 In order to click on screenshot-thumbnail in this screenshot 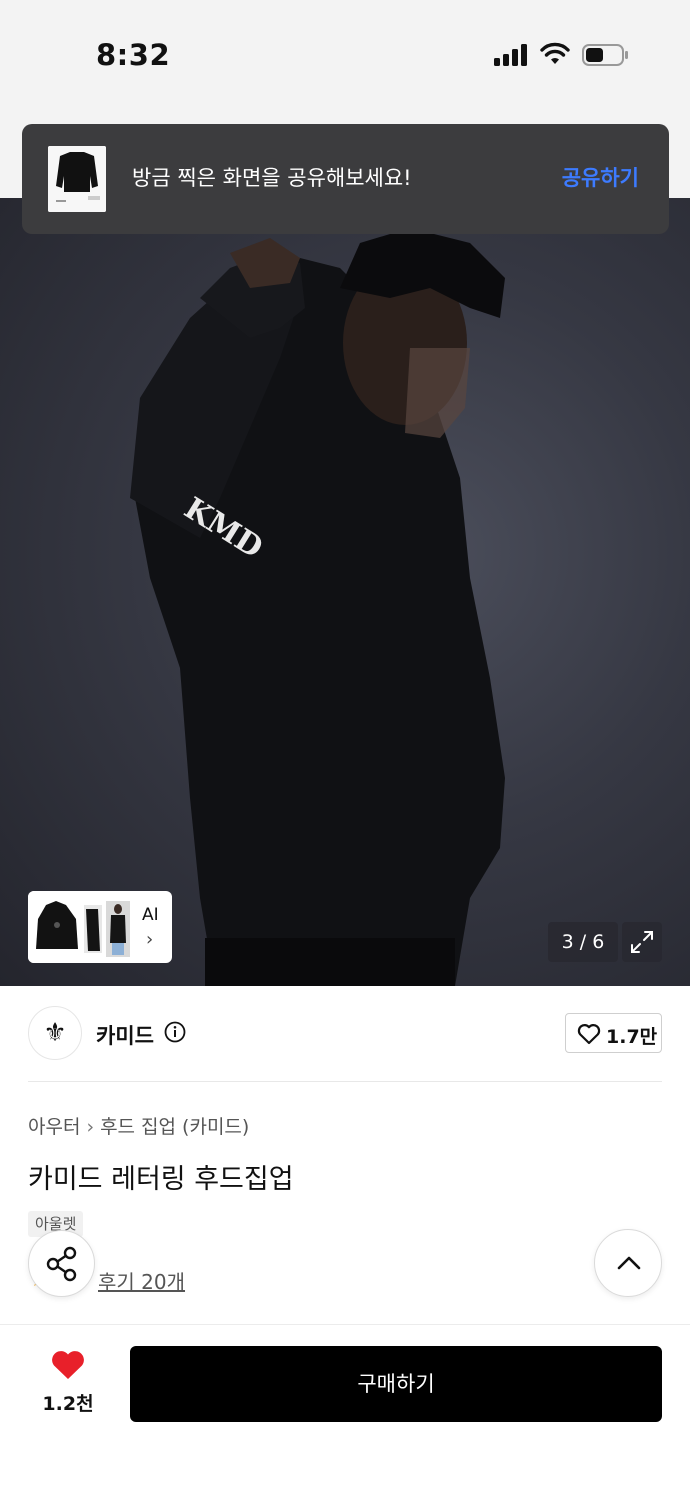, I will do `click(77, 179)`.